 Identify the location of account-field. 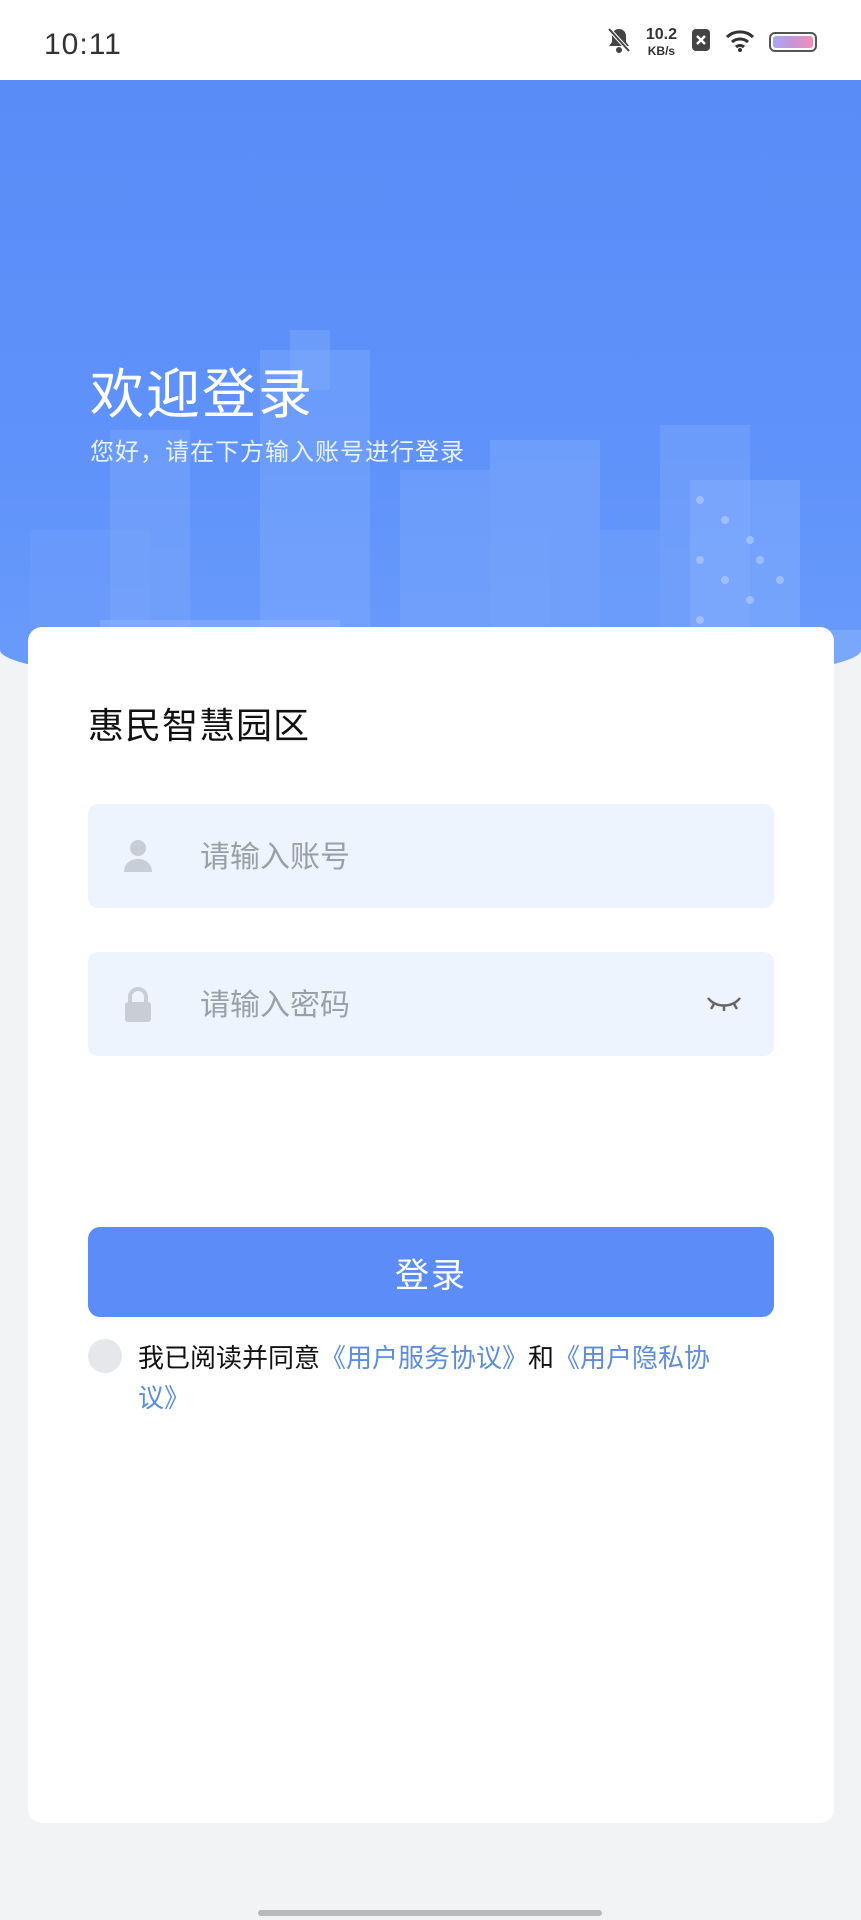
(431, 857).